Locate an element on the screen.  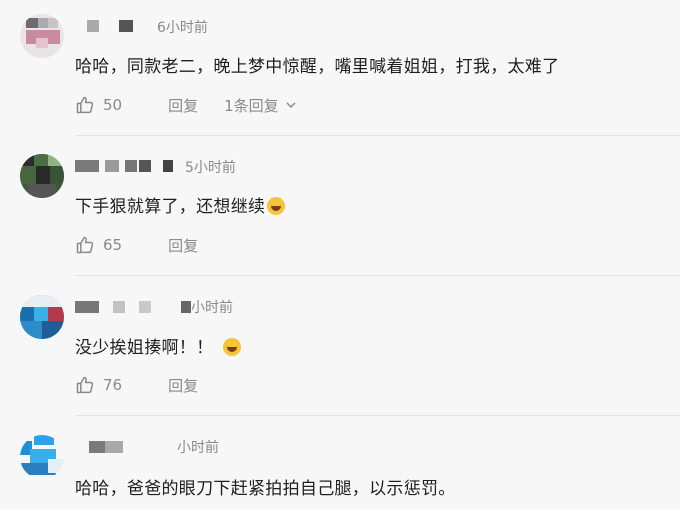
like-count: 50 is located at coordinates (113, 105).